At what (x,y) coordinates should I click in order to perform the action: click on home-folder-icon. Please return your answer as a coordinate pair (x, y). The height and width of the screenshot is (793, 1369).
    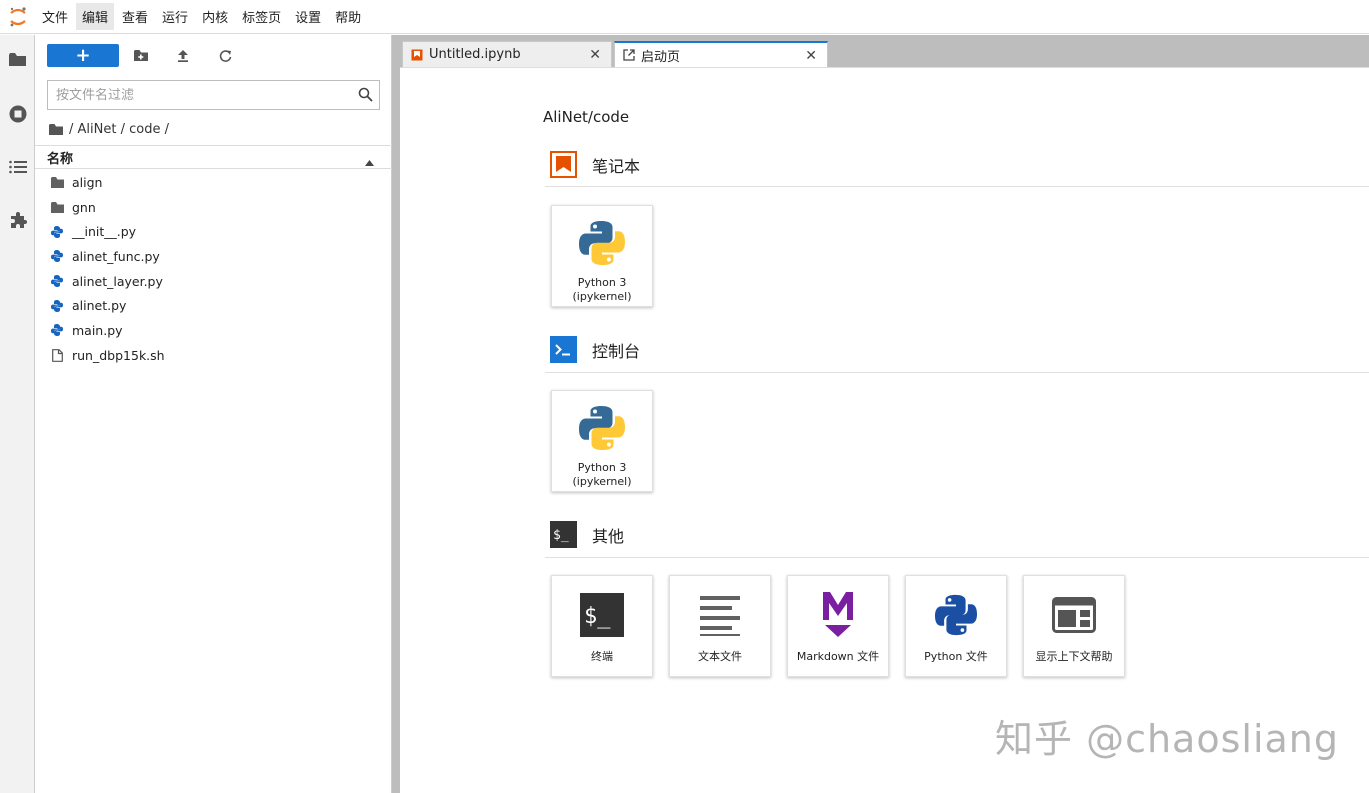
    Looking at the image, I should click on (56, 129).